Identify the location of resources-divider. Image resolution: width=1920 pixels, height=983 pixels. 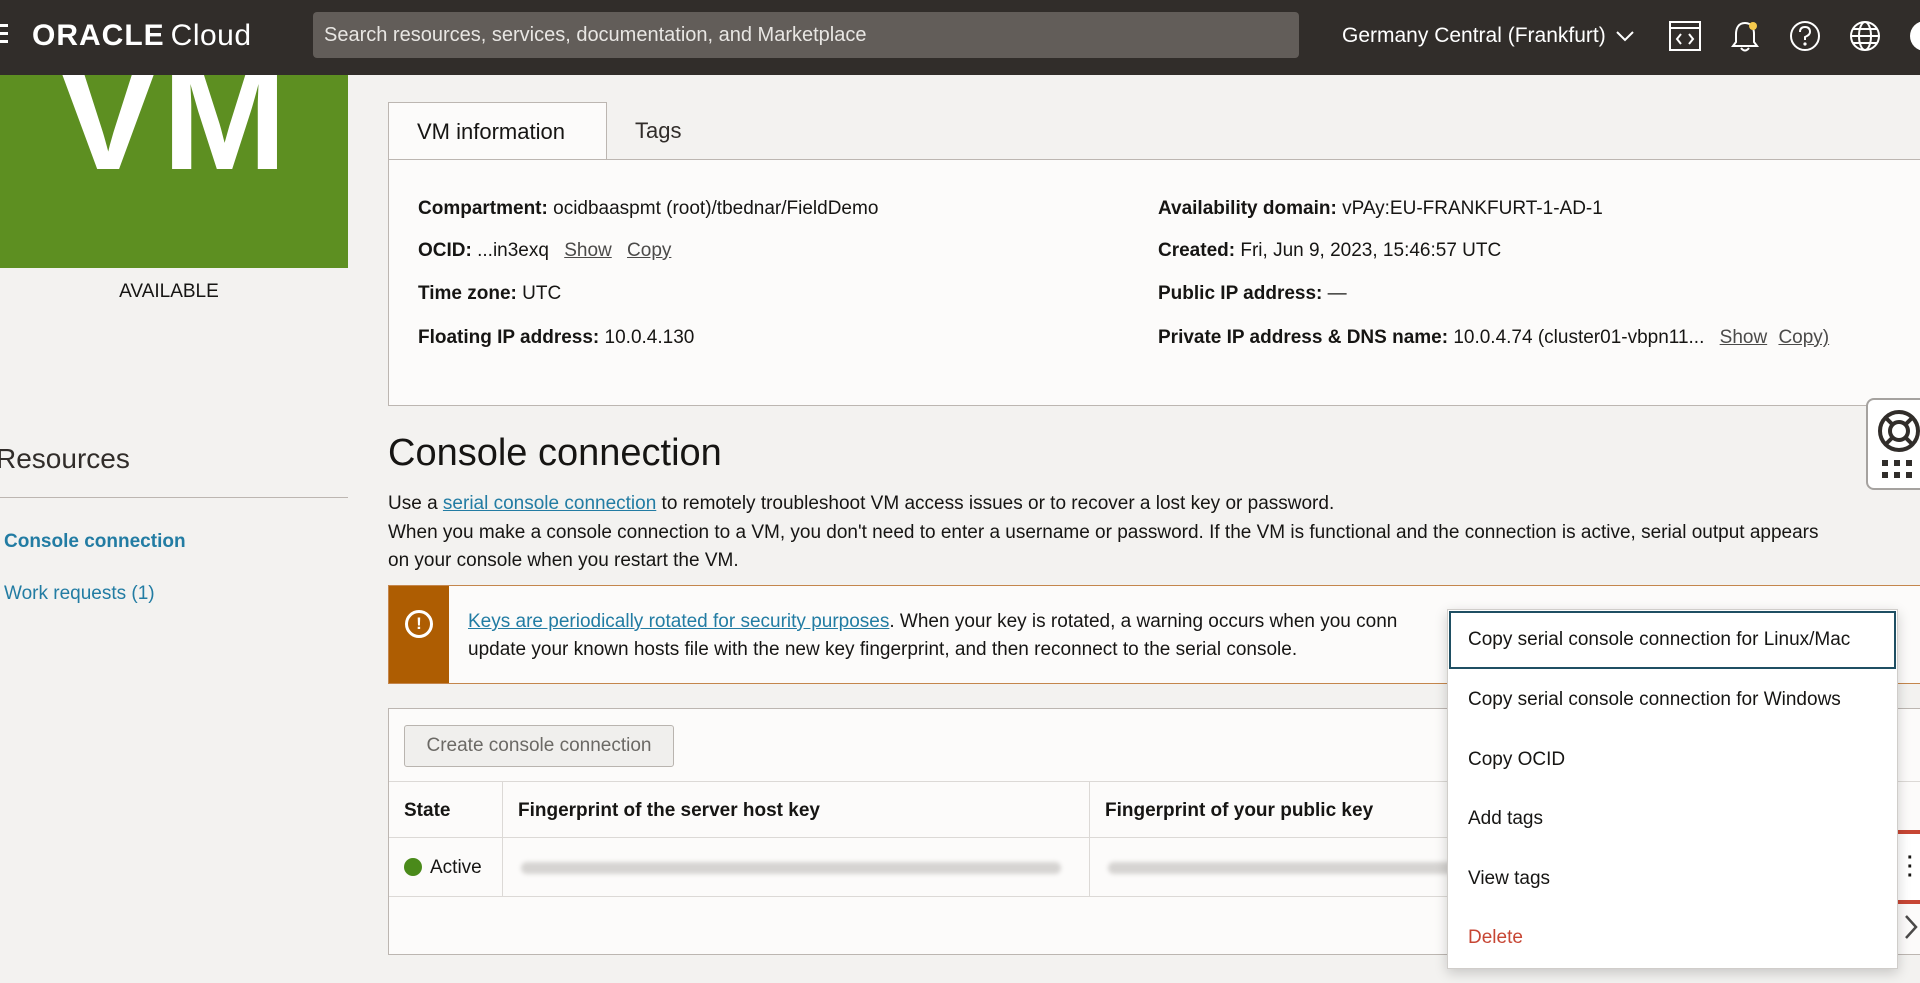
(174, 497).